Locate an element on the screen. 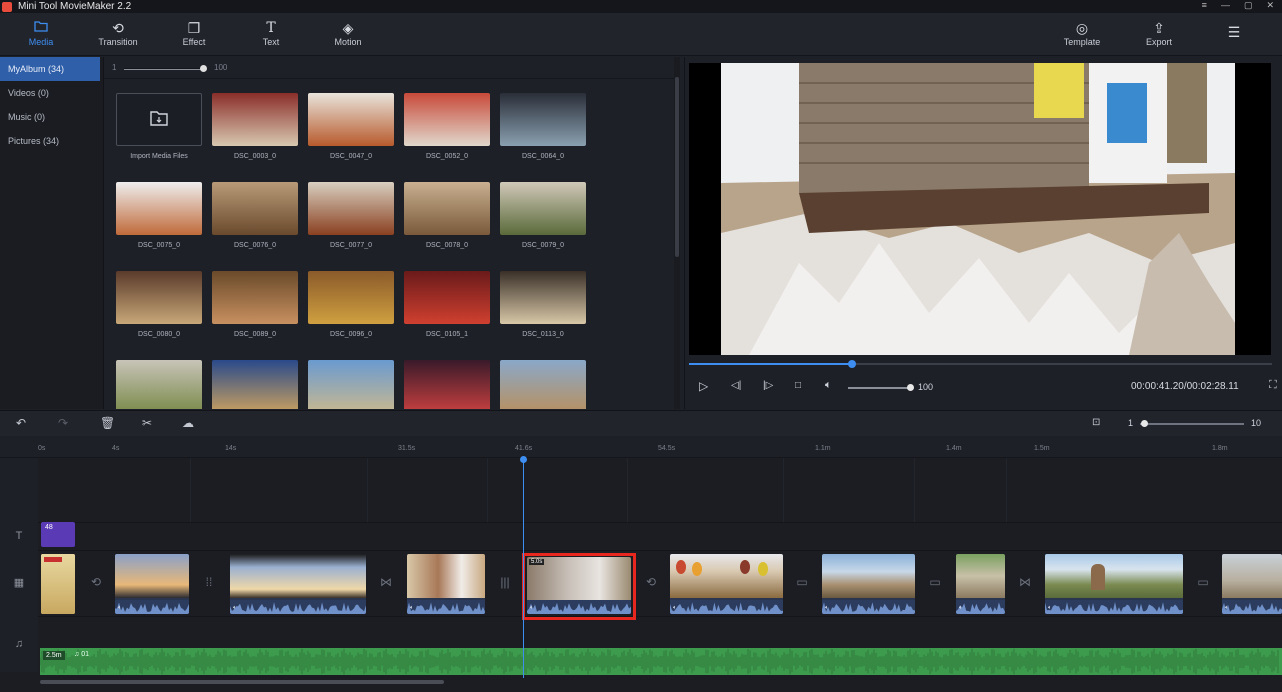 This screenshot has height=692, width=1282. ruler-tick-label: 1.8m is located at coordinates (1220, 448).